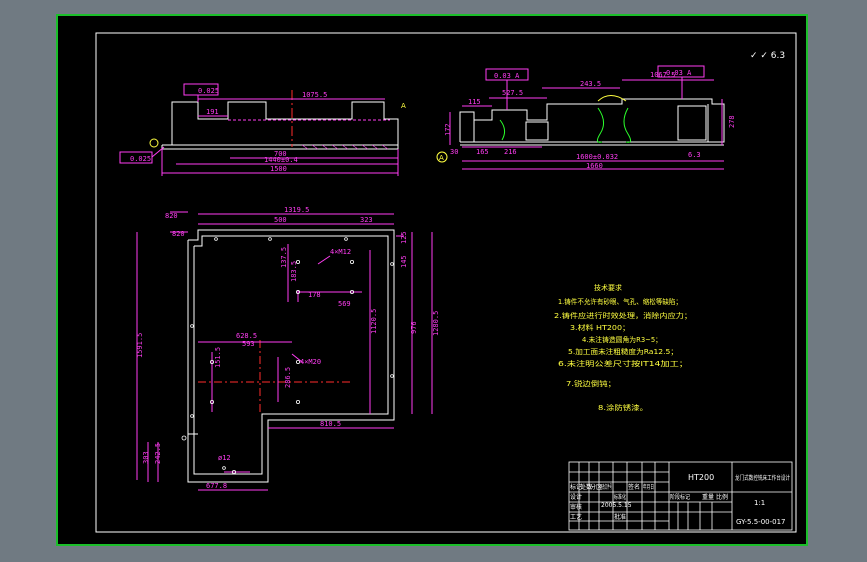 Image resolution: width=867 pixels, height=562 pixels. What do you see at coordinates (762, 478) in the screenshot?
I see `title-main: 龙门式数控铣床工作台设计` at bounding box center [762, 478].